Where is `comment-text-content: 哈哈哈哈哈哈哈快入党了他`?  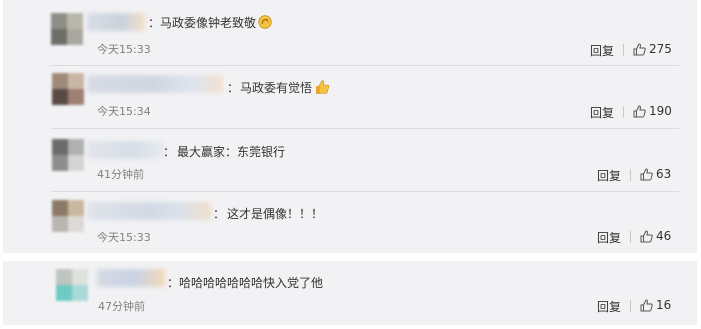
comment-text-content: 哈哈哈哈哈哈哈快入党了他 is located at coordinates (251, 283).